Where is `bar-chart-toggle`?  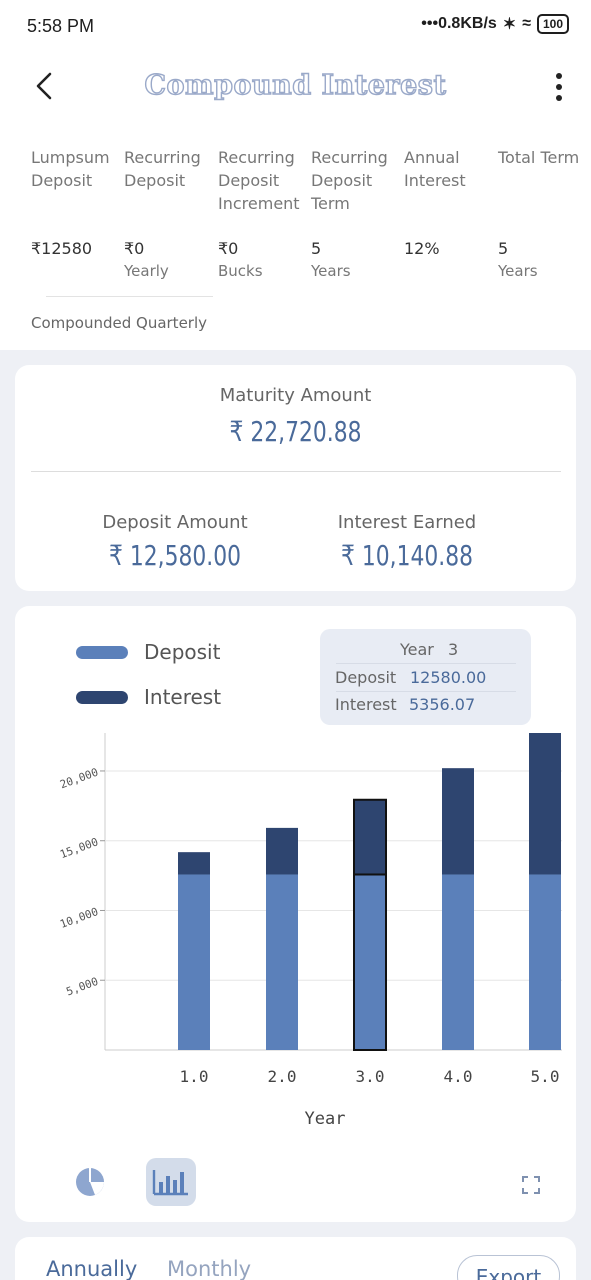
bar-chart-toggle is located at coordinates (171, 1182).